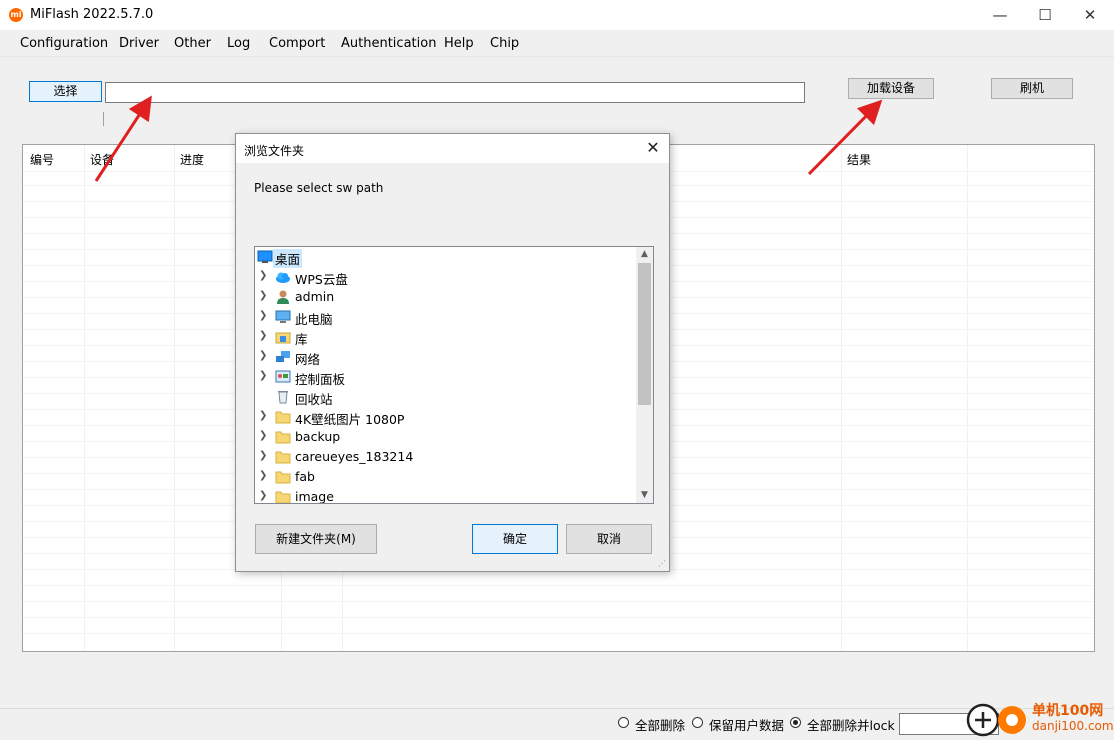 Image resolution: width=1114 pixels, height=740 pixels. Describe the element at coordinates (644, 254) in the screenshot. I see `scroll-up-icon: ▲` at that location.